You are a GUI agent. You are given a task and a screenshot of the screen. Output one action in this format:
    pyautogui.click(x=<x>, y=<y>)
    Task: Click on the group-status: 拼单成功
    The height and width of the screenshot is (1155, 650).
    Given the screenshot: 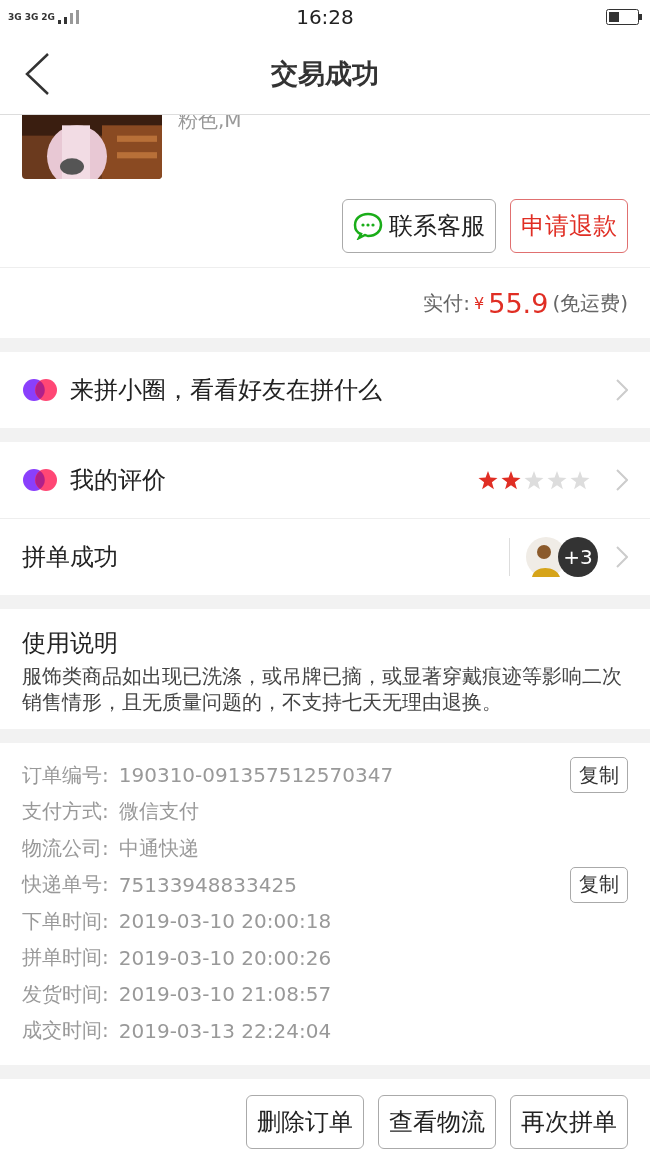 What is the action you would take?
    pyautogui.click(x=70, y=557)
    